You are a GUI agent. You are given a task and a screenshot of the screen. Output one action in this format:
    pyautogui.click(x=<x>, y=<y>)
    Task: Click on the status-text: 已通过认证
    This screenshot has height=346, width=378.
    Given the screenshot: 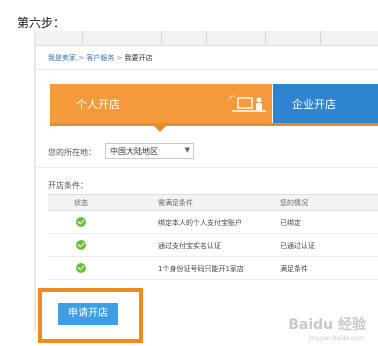 What is the action you would take?
    pyautogui.click(x=297, y=246)
    